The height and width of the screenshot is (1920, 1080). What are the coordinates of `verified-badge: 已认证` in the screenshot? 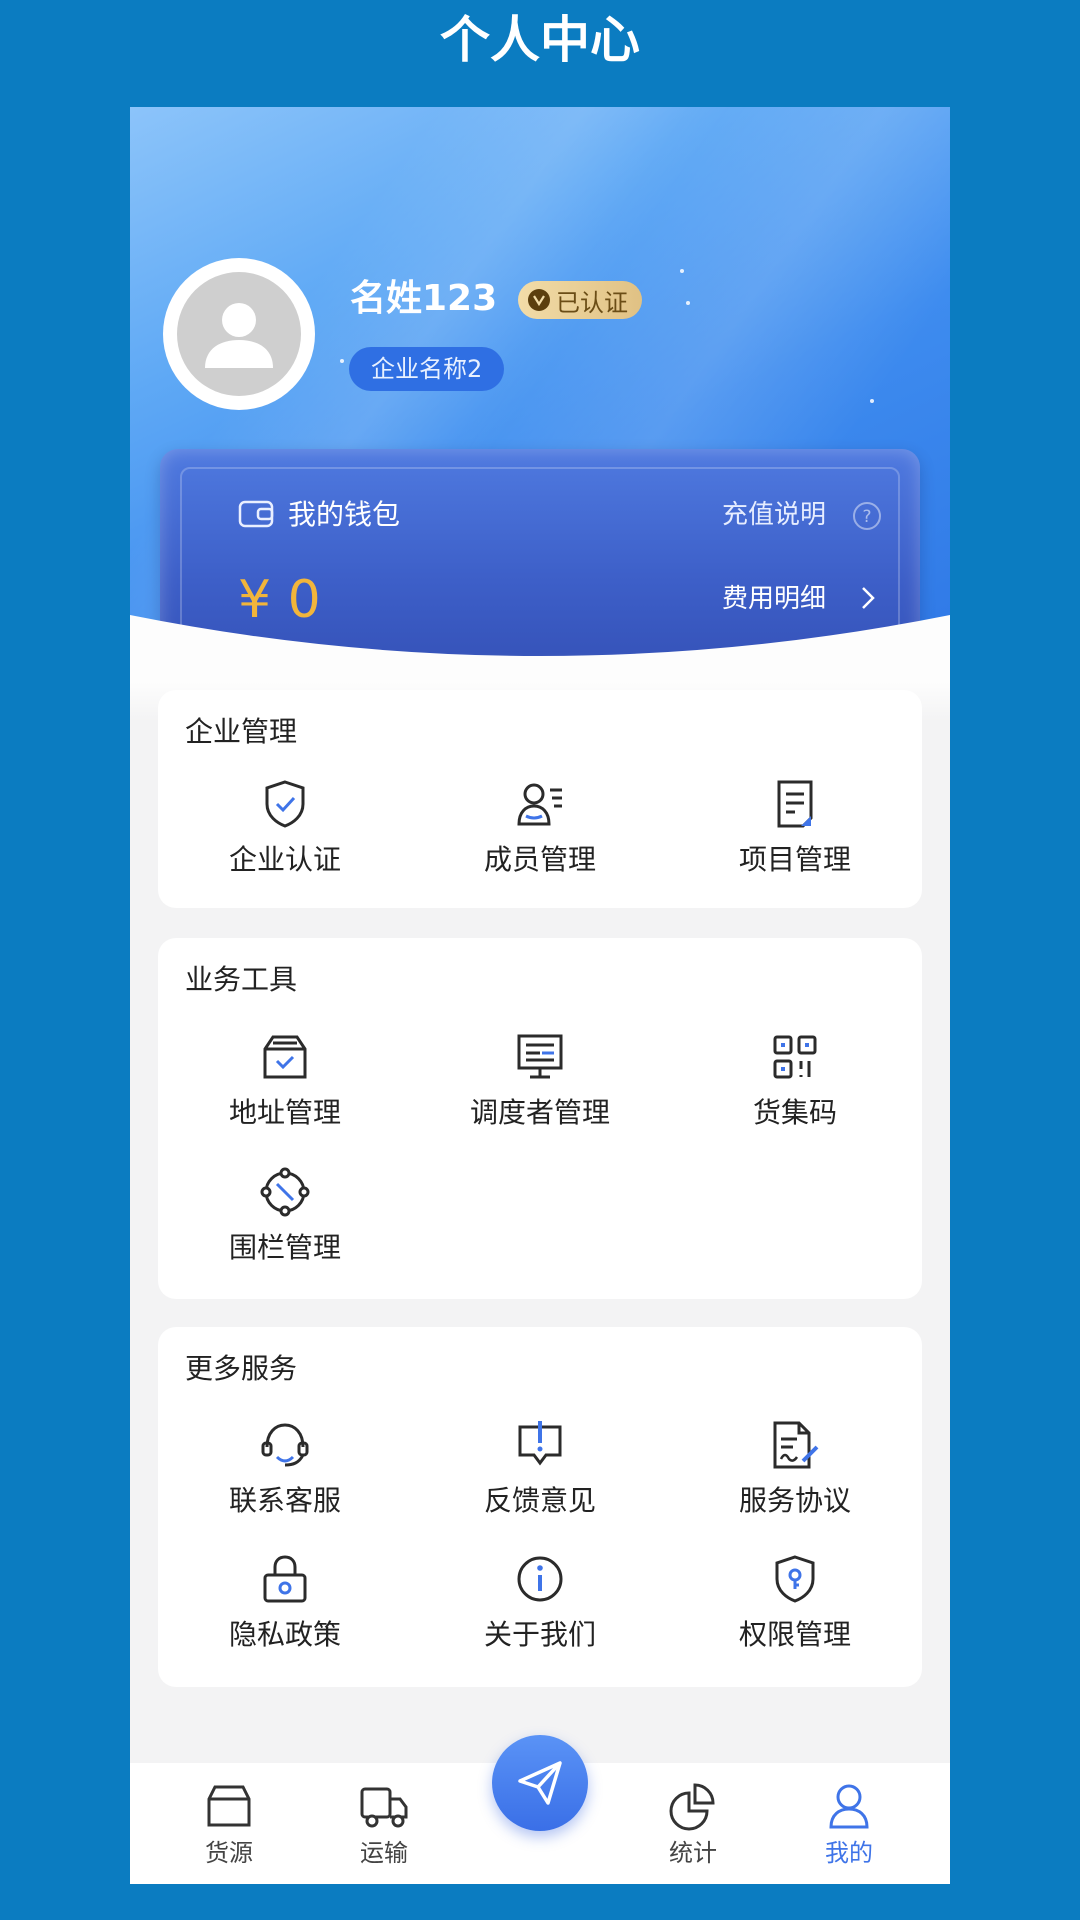 It's located at (580, 300).